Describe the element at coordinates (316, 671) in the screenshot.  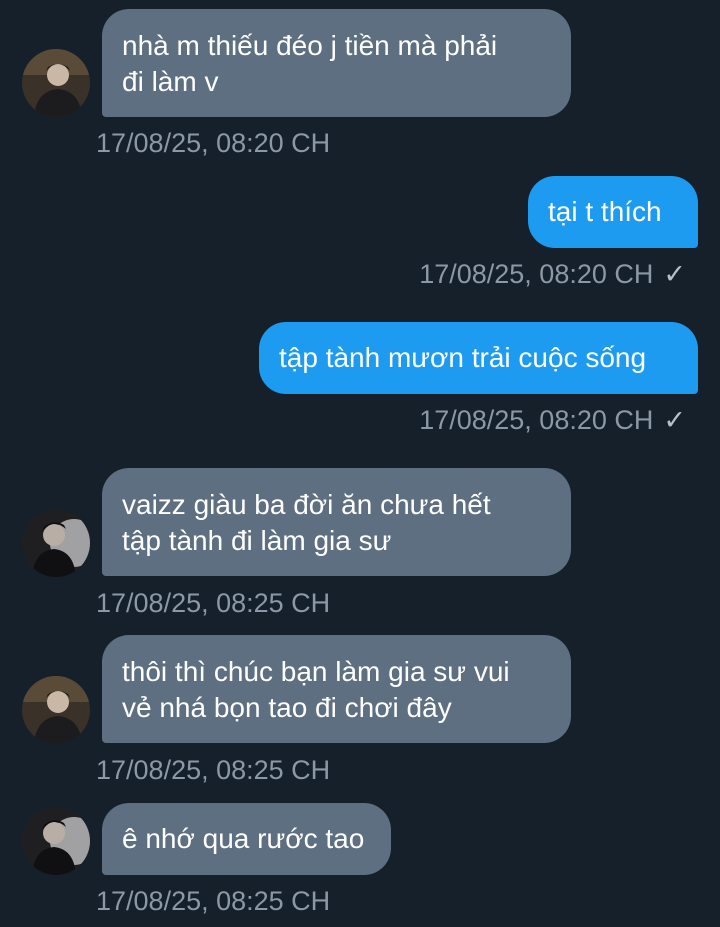
I see `message-text: thôi thì chúc bạn làm gia sư vui` at that location.